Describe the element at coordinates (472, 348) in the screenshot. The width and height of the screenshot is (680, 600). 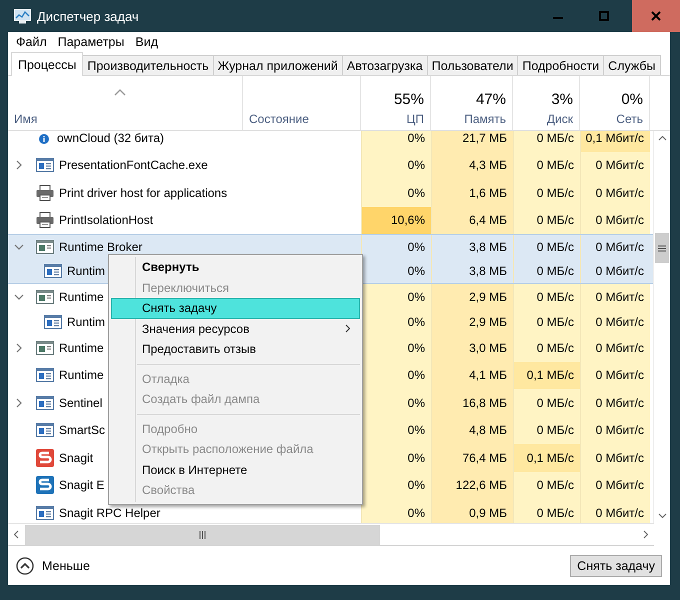
I see `table-cell: 3,0 МБ` at that location.